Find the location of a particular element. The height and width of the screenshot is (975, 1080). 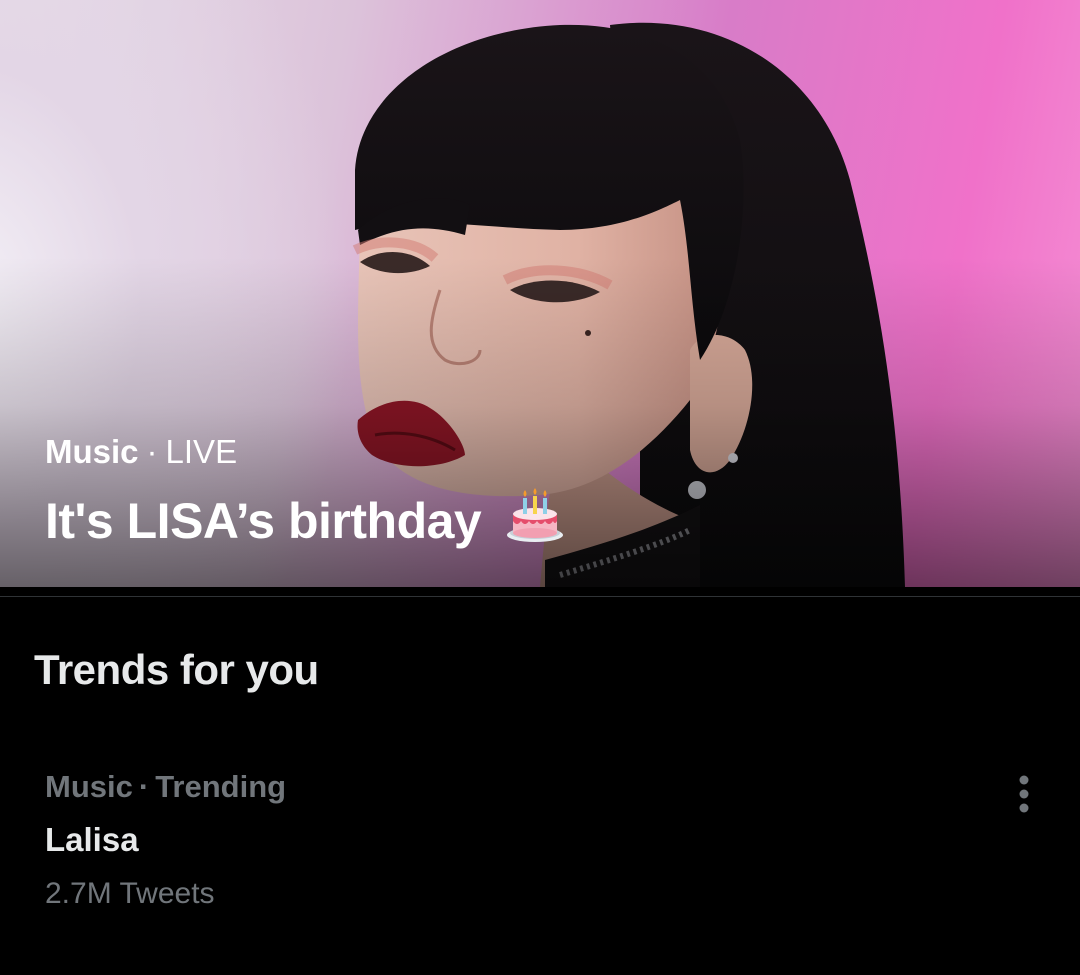

section-divider is located at coordinates (540, 596).